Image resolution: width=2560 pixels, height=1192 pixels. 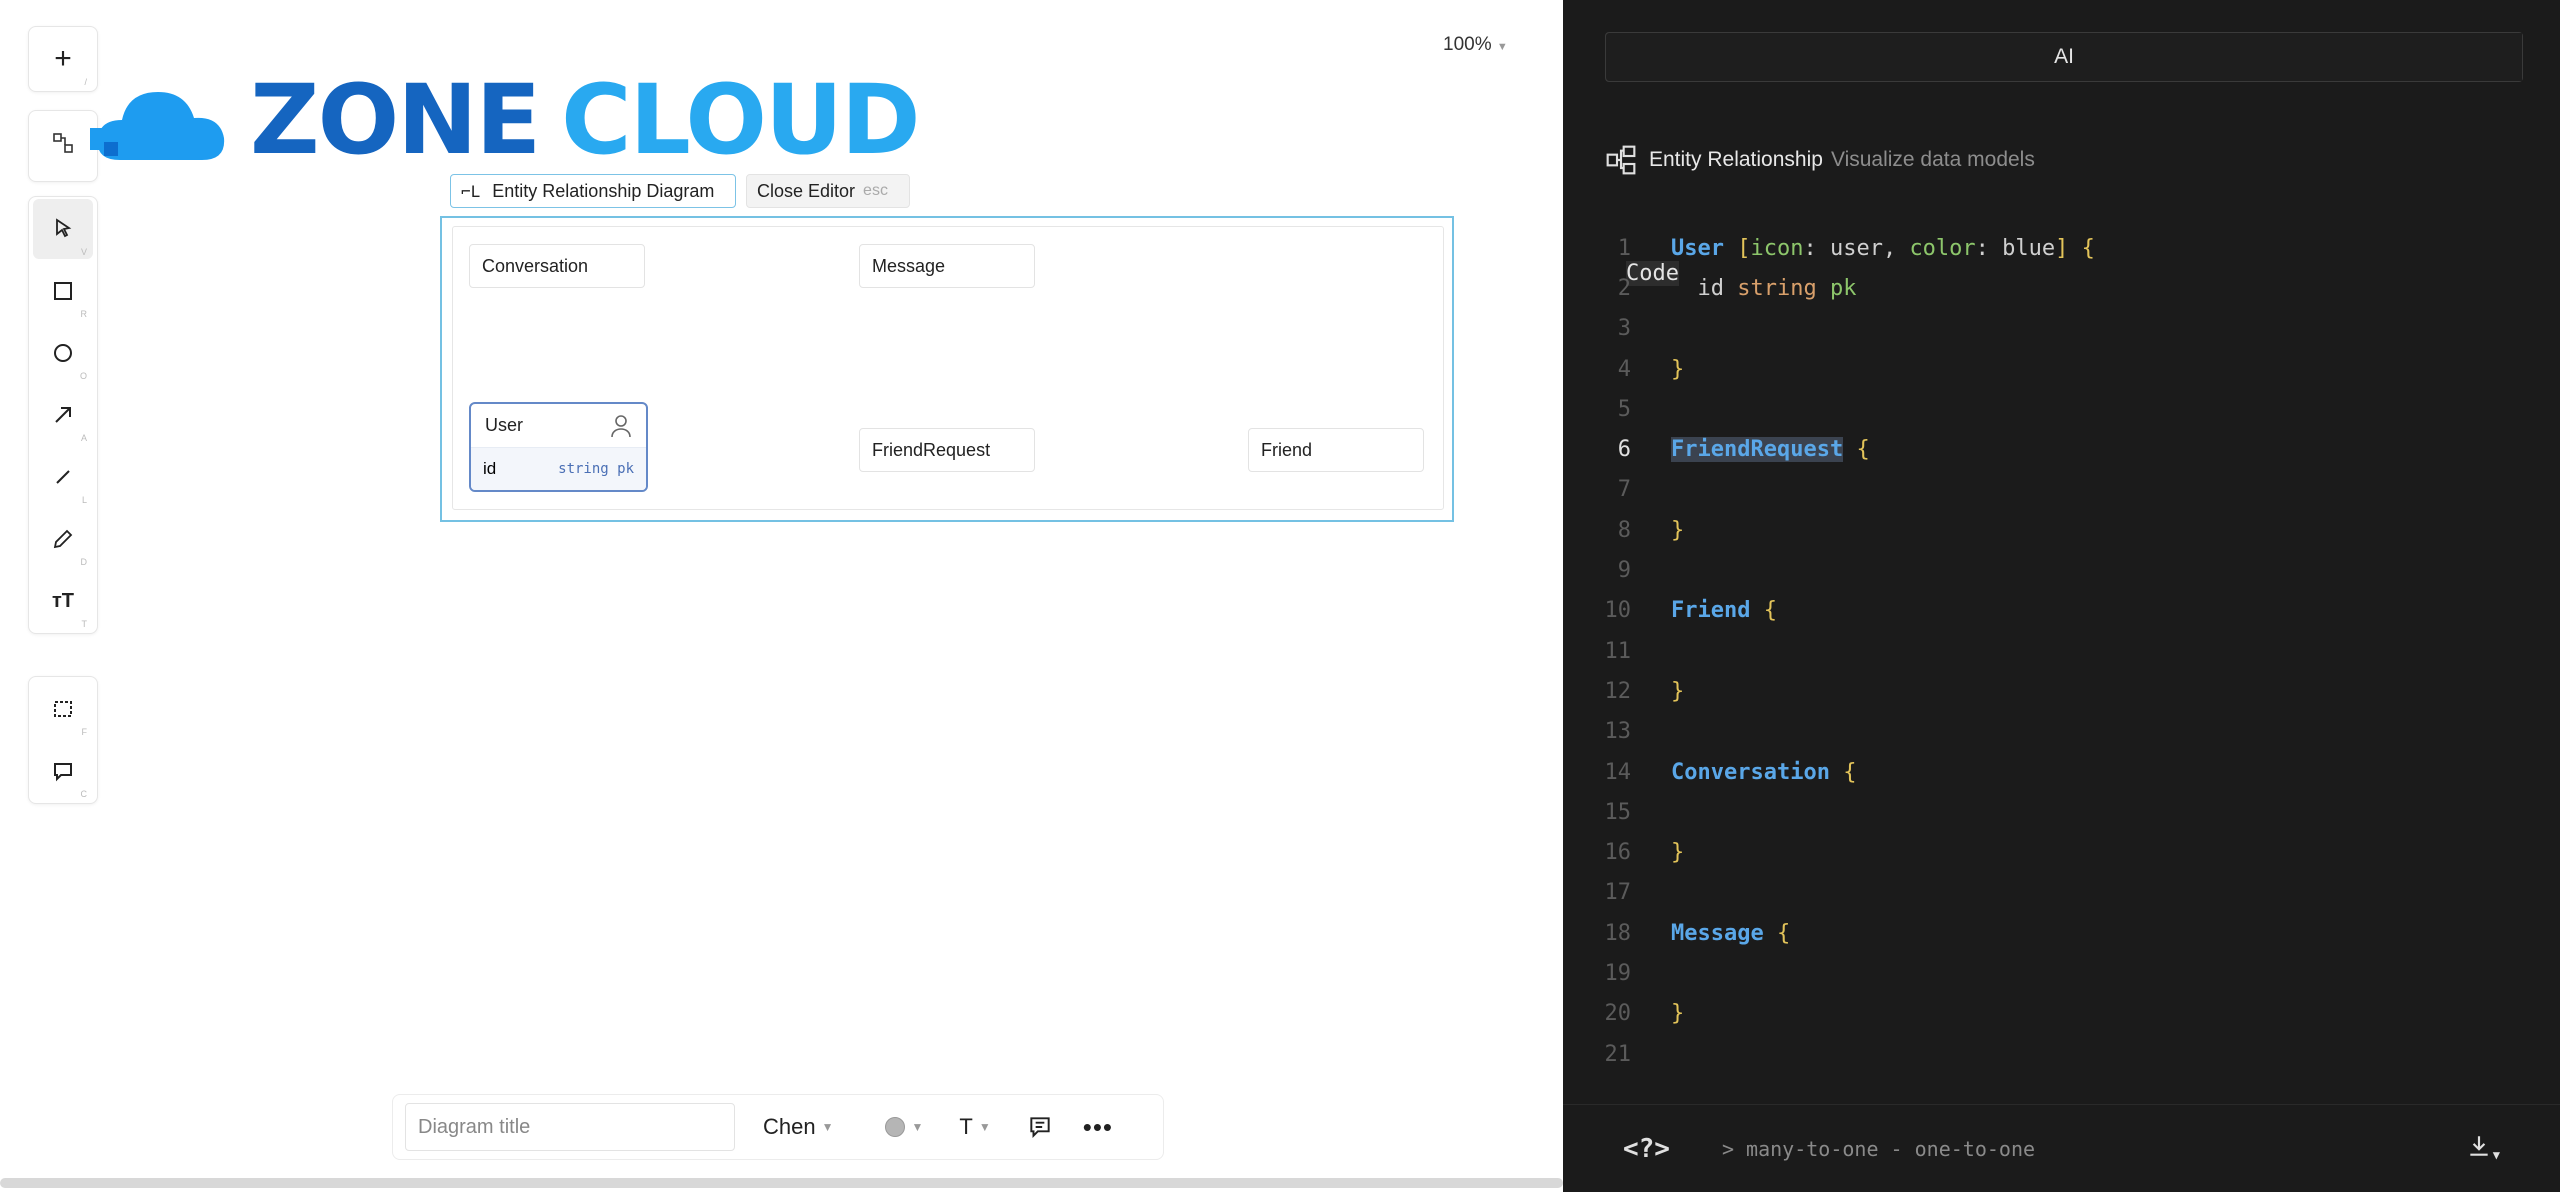 I want to click on color-picker: ▼, so click(x=904, y=1127).